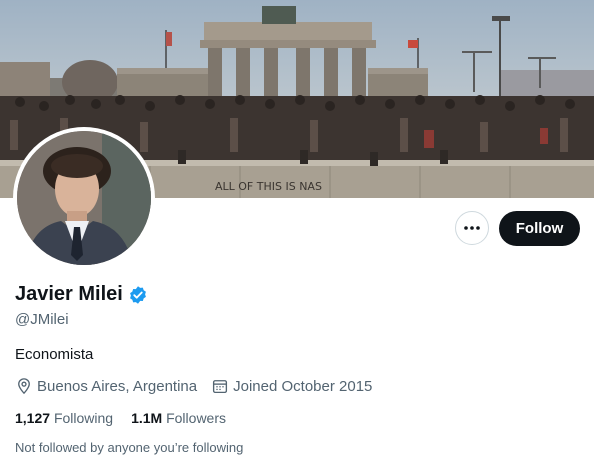  I want to click on more-options-button, so click(472, 228).